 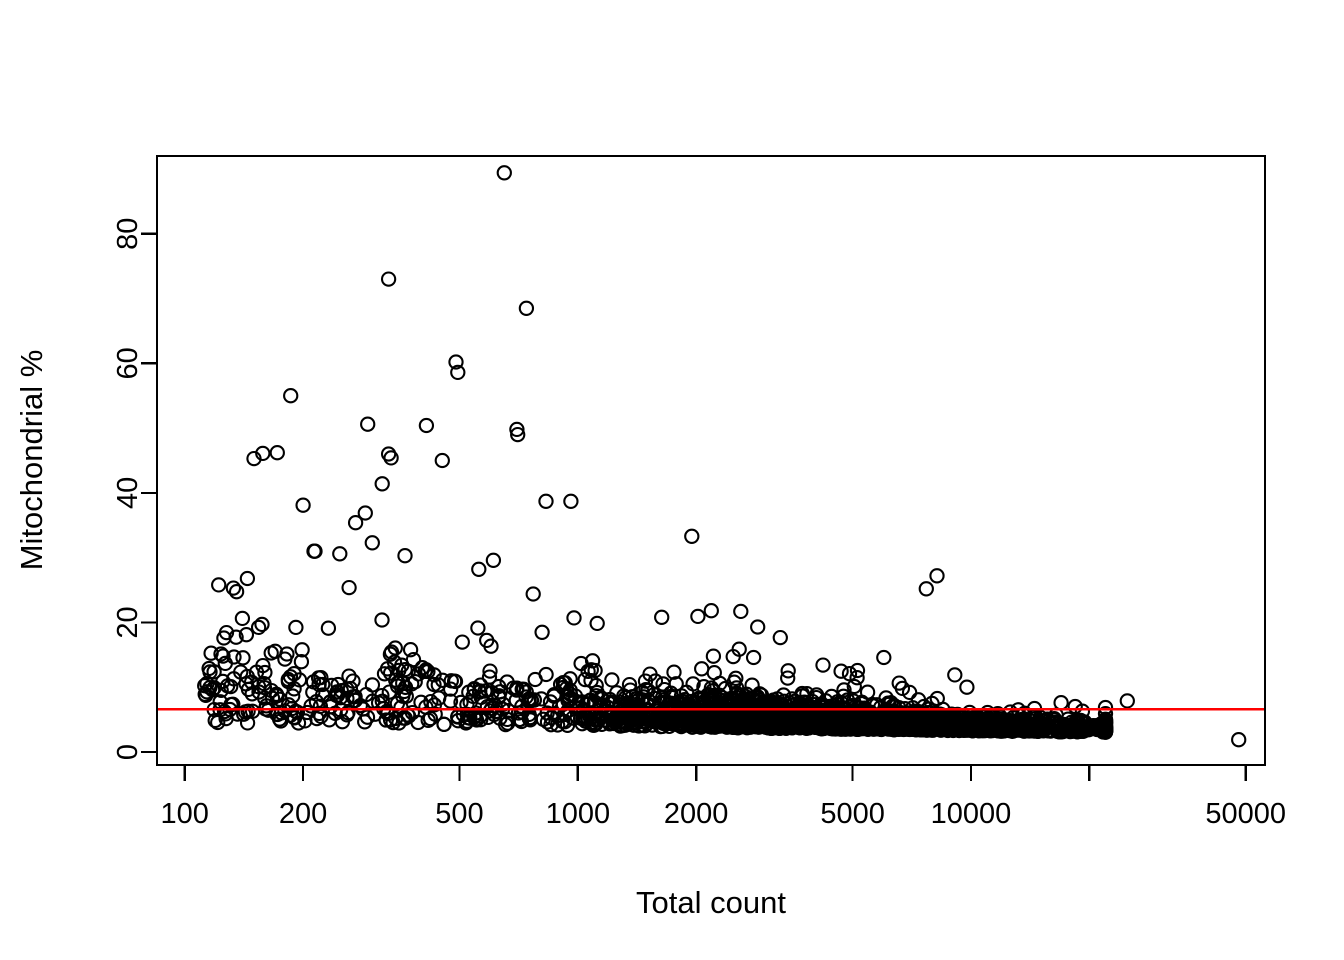 What do you see at coordinates (128, 752) in the screenshot?
I see `y-tick-label: 0` at bounding box center [128, 752].